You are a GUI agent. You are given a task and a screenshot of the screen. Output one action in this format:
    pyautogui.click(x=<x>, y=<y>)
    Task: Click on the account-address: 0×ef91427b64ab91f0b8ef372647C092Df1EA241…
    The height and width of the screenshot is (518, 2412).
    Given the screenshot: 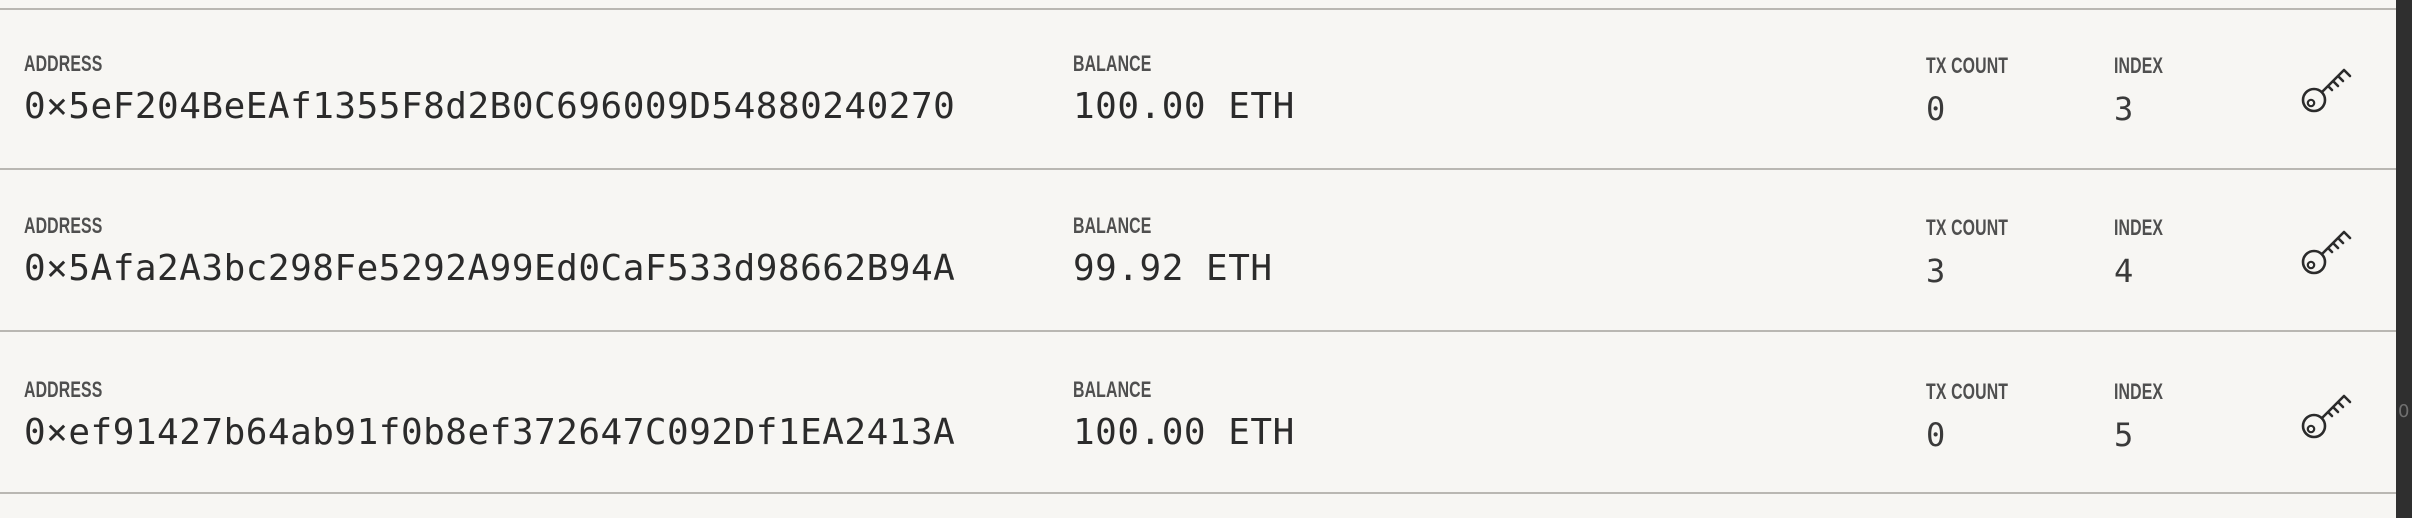 What is the action you would take?
    pyautogui.click(x=489, y=433)
    